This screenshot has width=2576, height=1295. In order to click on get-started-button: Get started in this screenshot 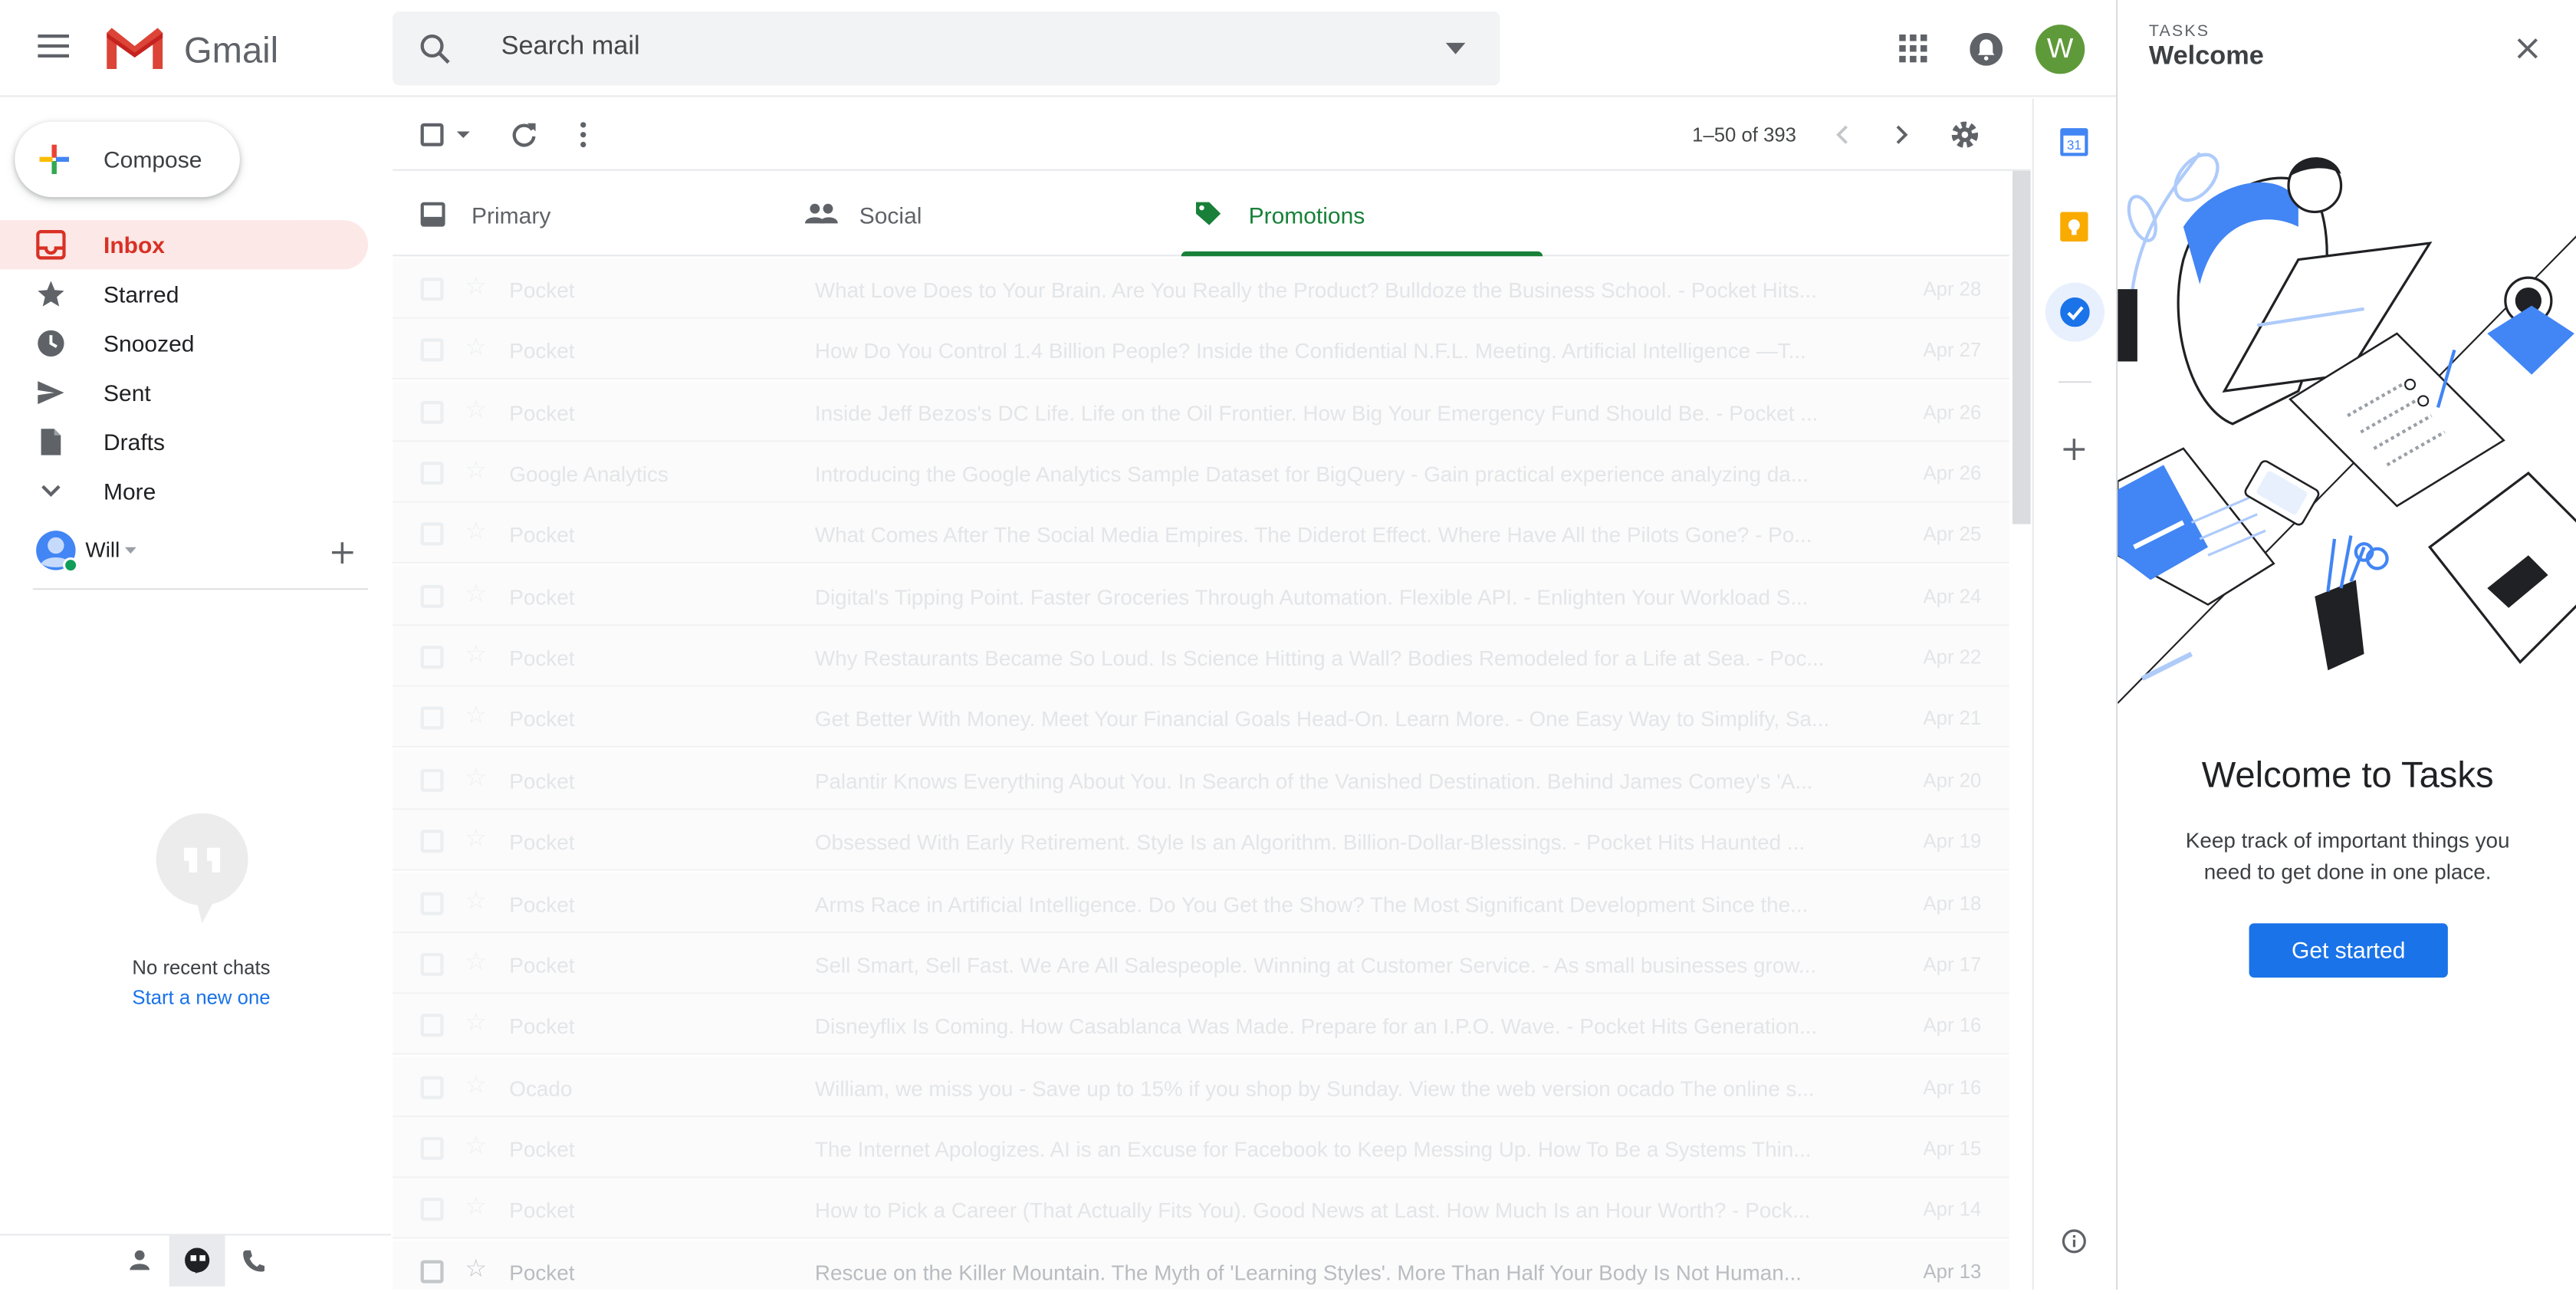, I will do `click(2349, 950)`.